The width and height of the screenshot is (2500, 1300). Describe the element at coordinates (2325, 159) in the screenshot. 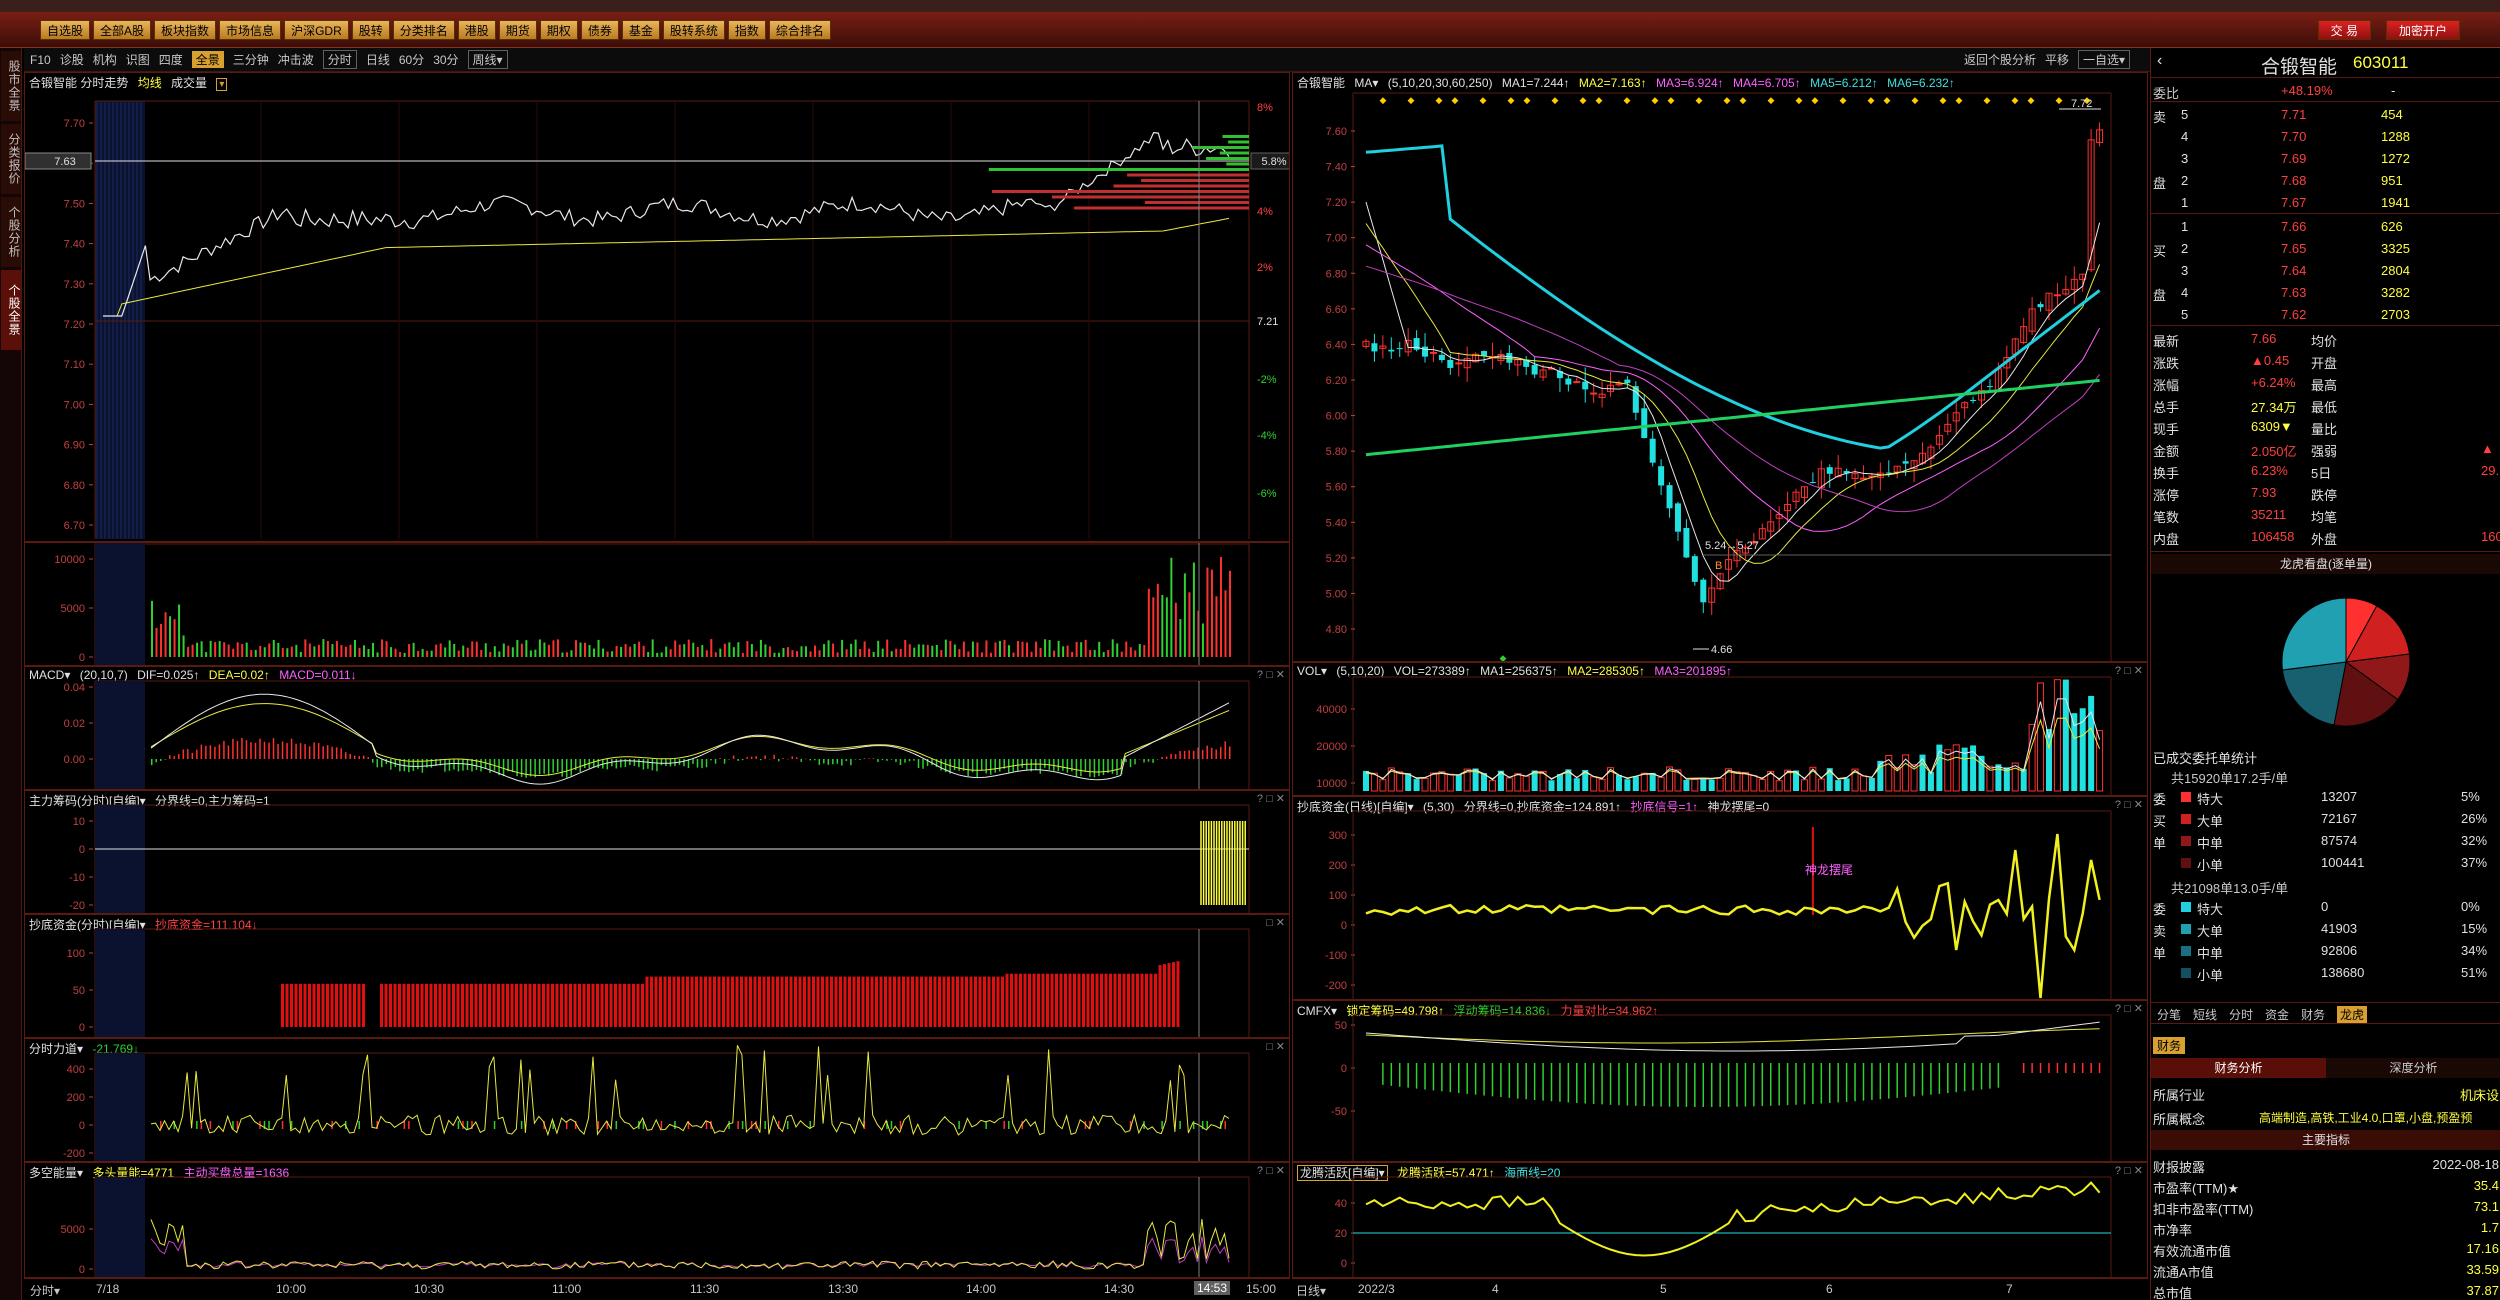

I see `sell-row-2: 3 7.69 1272` at that location.